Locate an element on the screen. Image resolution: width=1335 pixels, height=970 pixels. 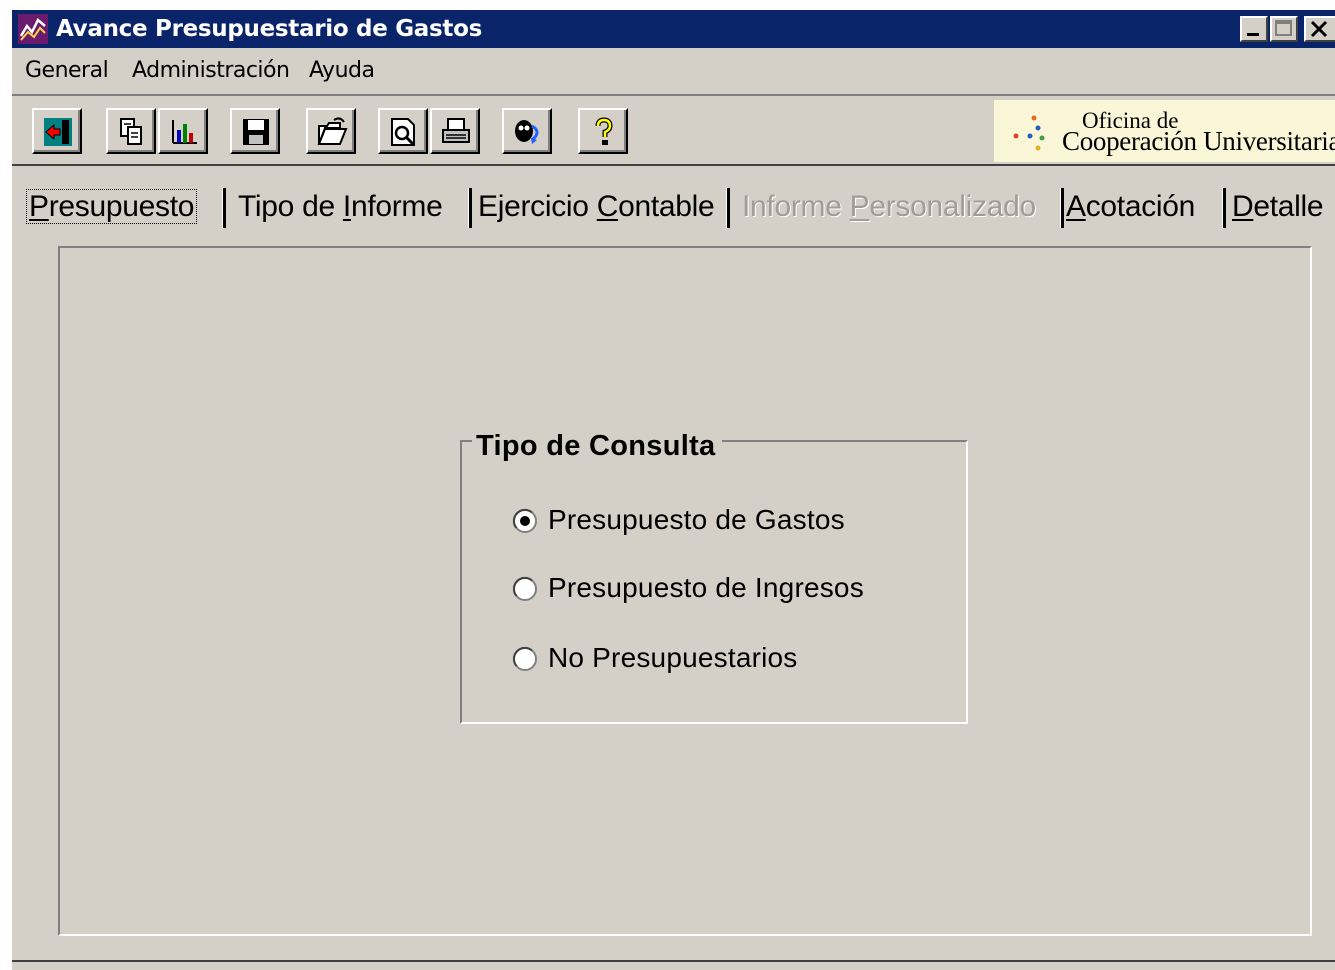
close-button is located at coordinates (1319, 29).